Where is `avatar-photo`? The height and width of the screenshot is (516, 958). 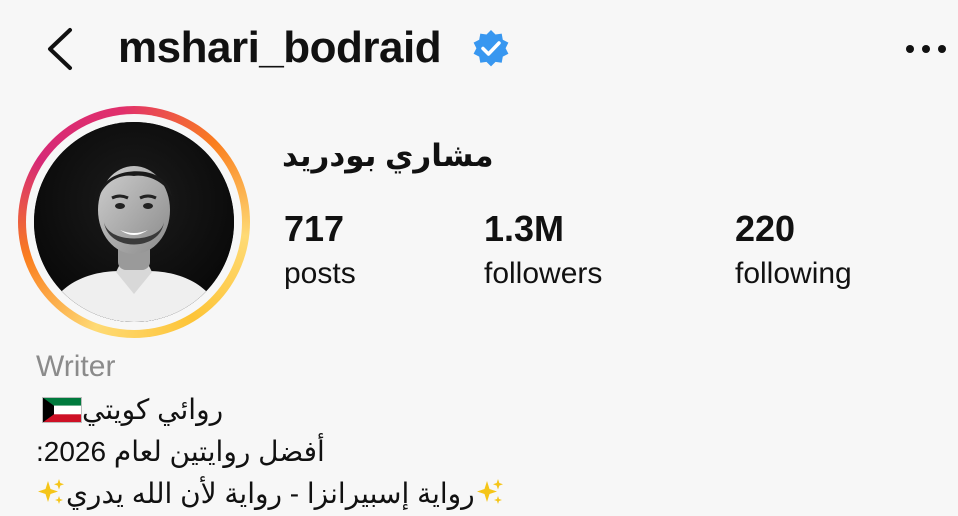 avatar-photo is located at coordinates (134, 222).